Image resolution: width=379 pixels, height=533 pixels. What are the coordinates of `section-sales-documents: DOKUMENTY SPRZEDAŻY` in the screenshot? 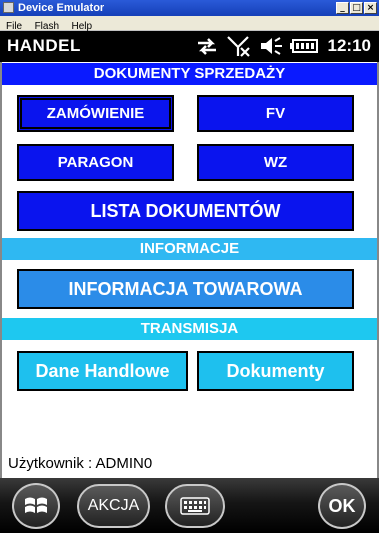 It's located at (189, 74).